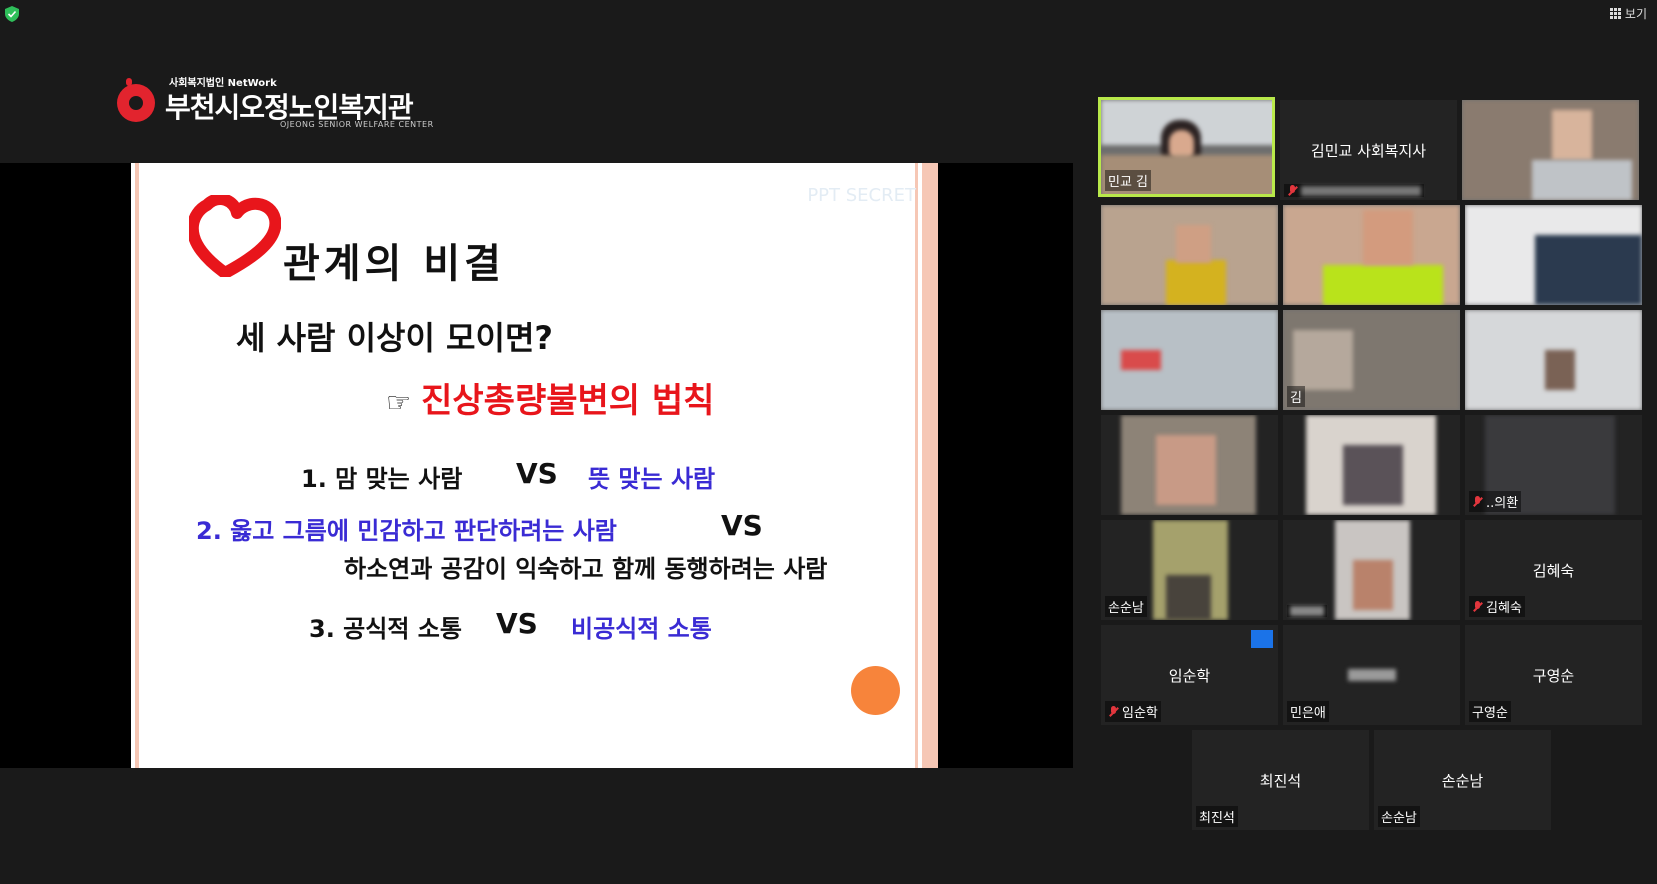 Image resolution: width=1657 pixels, height=884 pixels. Describe the element at coordinates (1497, 606) in the screenshot. I see `participant-name: 김혜숙` at that location.